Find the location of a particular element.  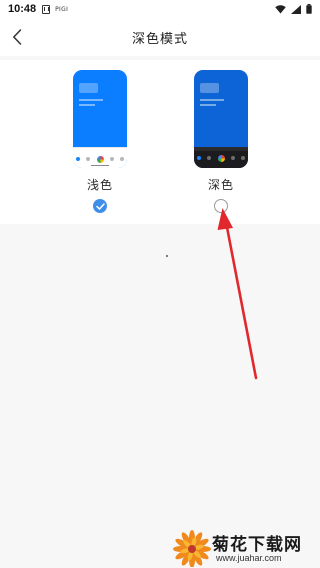

app-notification-icon is located at coordinates (46, 9).